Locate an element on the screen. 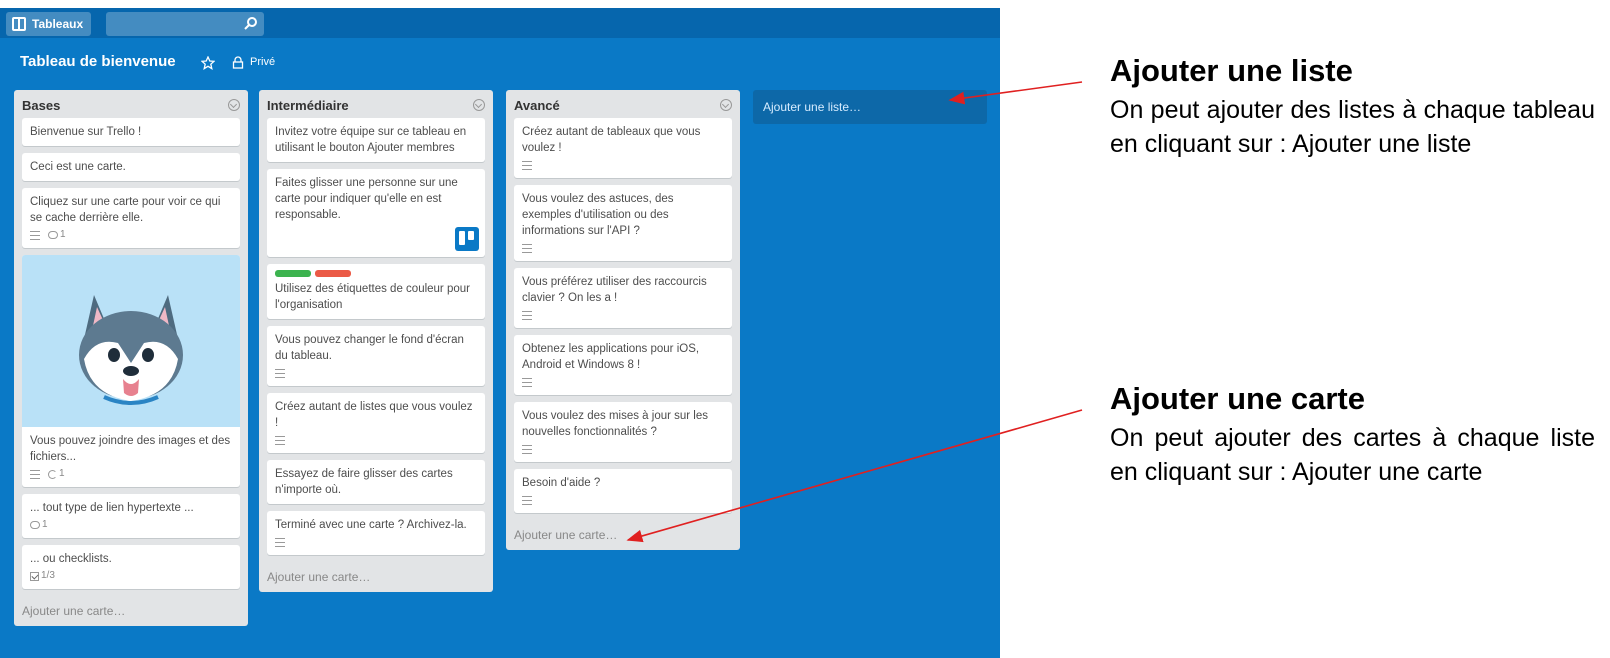  list-card: Ceci est une carte. is located at coordinates (131, 167).